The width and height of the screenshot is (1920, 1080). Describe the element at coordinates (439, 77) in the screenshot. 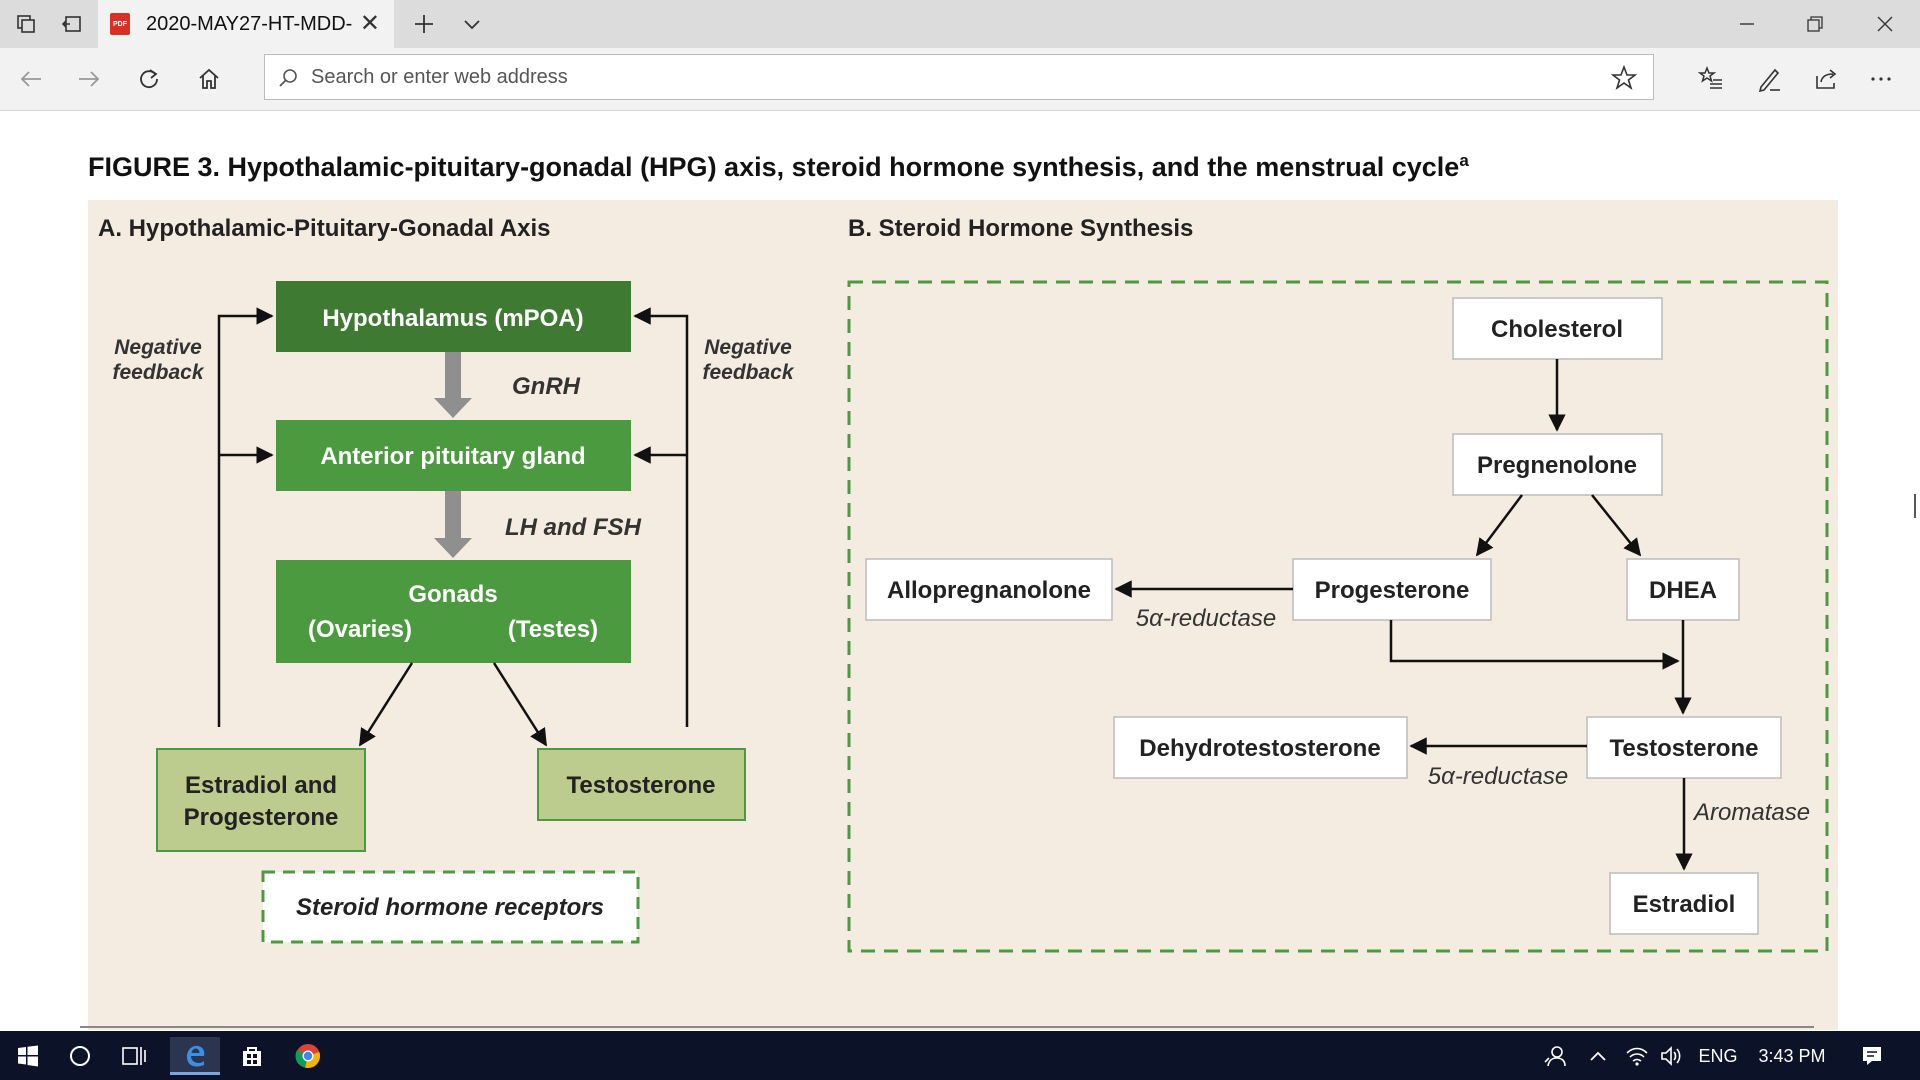

I see `address-placeholder: Search or enter web address` at that location.